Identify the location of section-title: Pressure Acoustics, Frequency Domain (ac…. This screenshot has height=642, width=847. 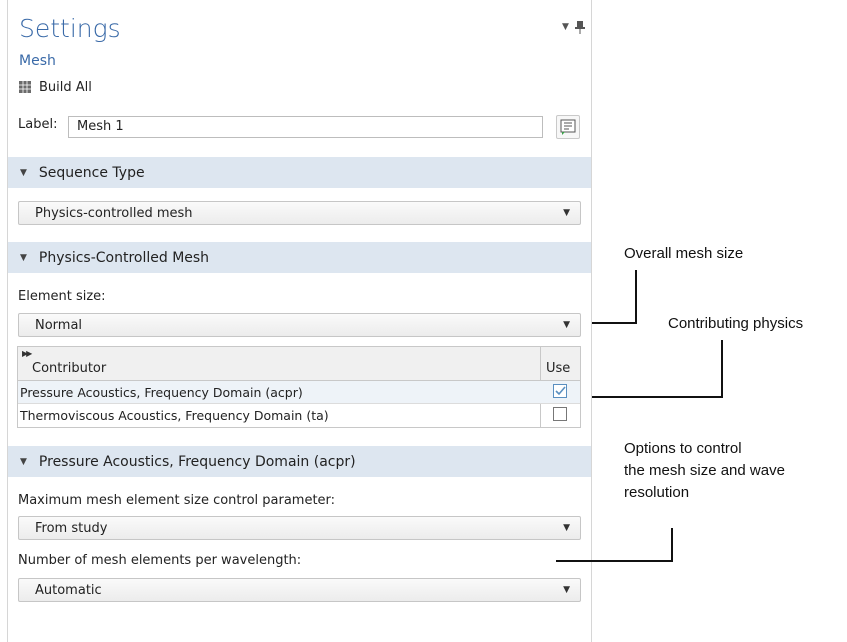
(197, 461).